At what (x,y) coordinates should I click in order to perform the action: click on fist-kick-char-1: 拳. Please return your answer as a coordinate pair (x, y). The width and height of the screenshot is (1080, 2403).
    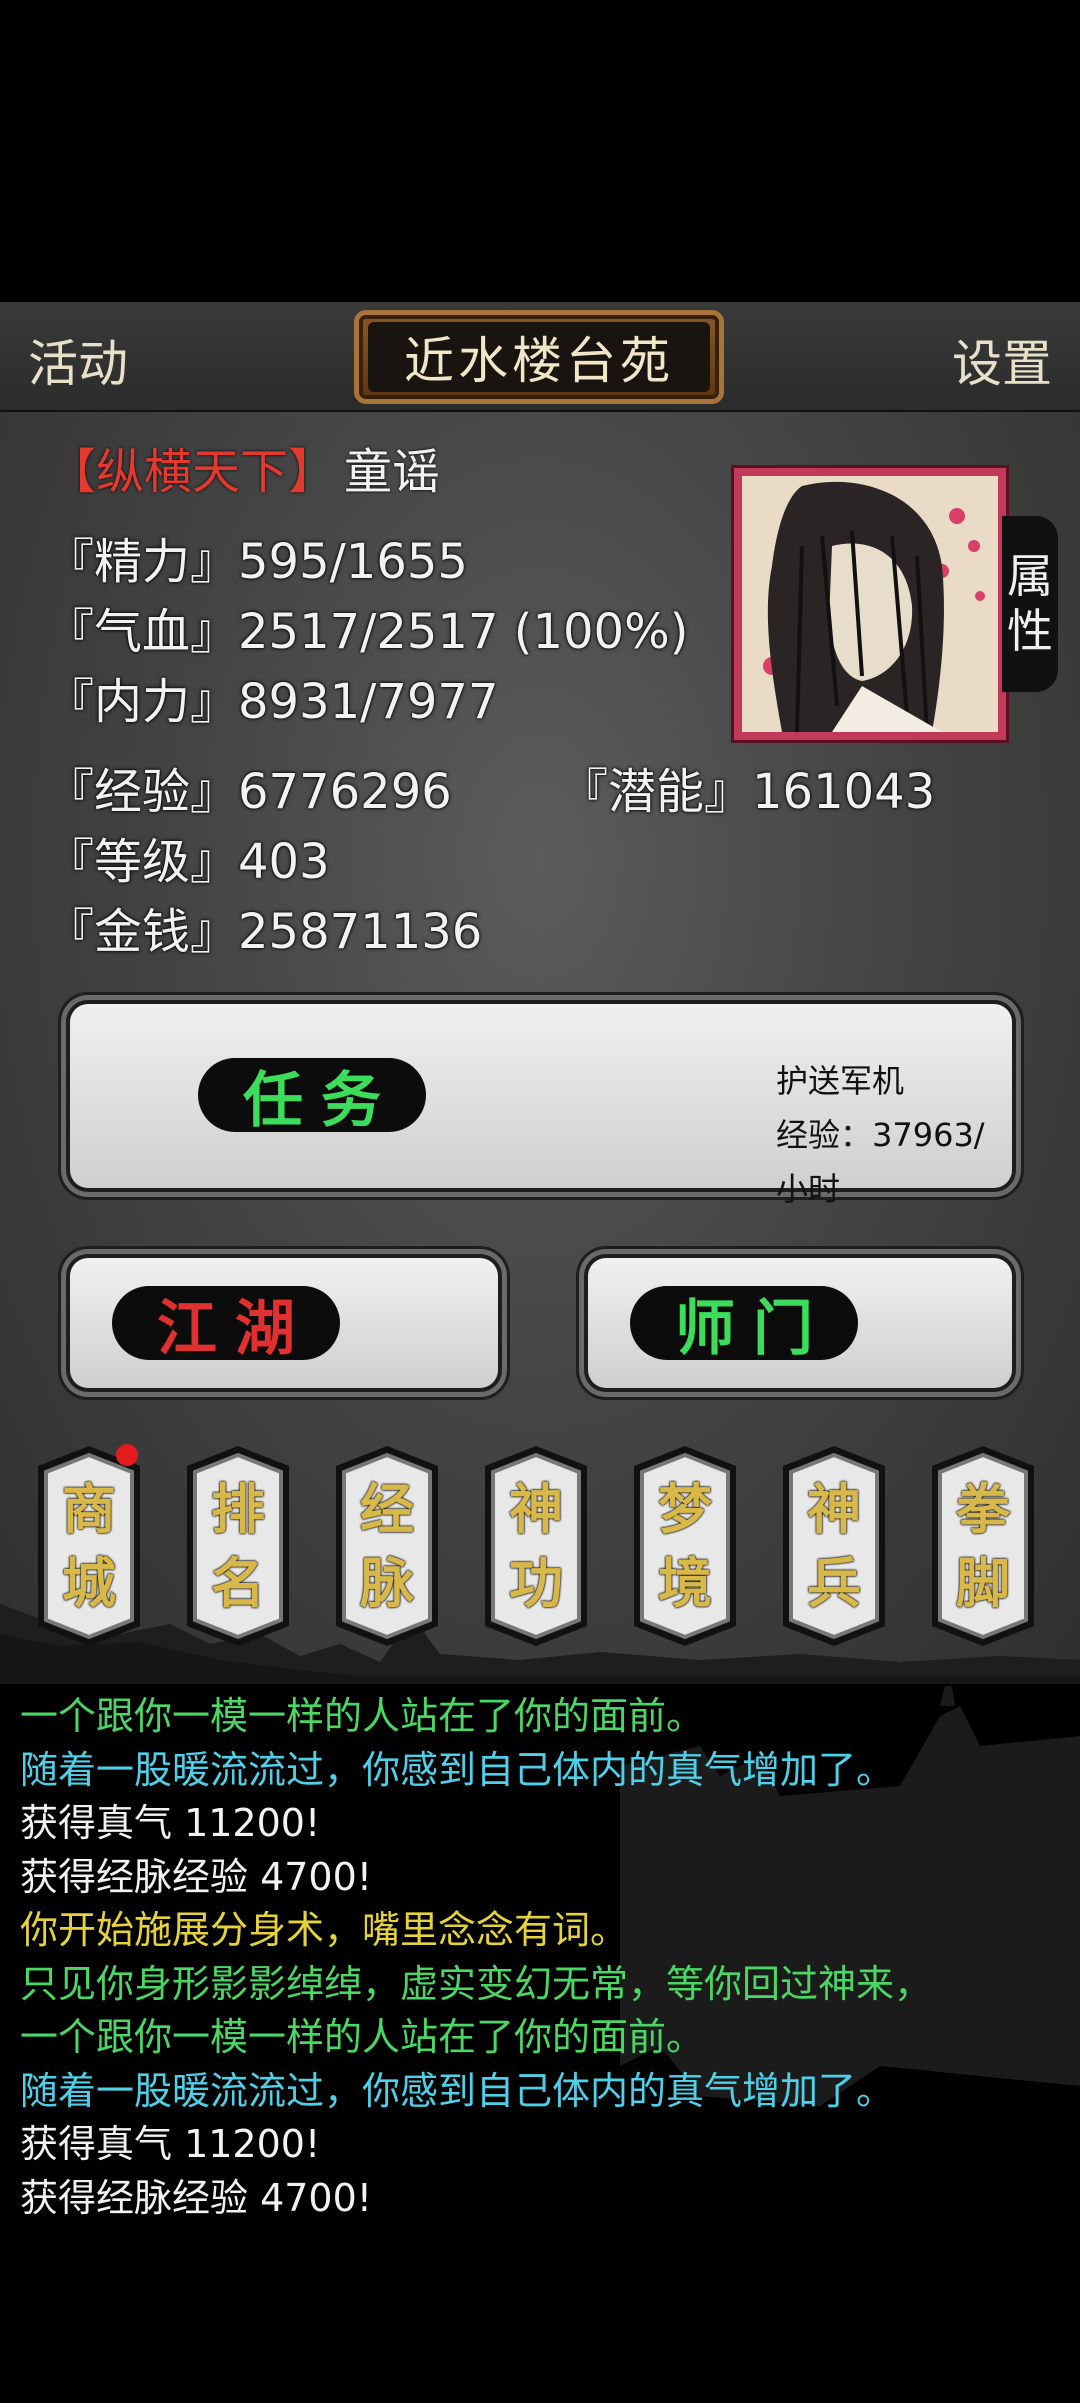
    Looking at the image, I should click on (983, 1509).